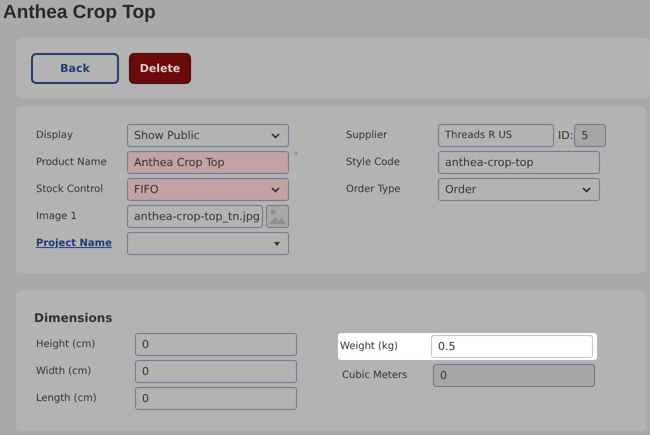 Image resolution: width=650 pixels, height=435 pixels. What do you see at coordinates (208, 189) in the screenshot?
I see `dropdown: FIFO` at bounding box center [208, 189].